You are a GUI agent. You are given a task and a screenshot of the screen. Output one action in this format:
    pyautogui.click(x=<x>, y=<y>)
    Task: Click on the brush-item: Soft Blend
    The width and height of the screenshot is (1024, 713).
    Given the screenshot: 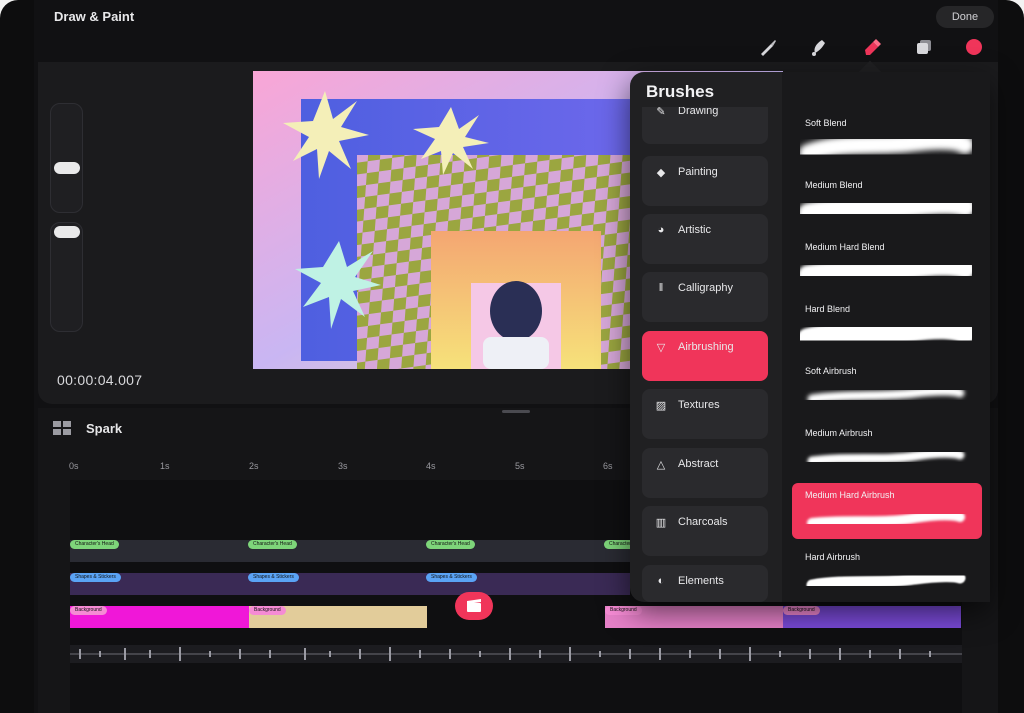 What is the action you would take?
    pyautogui.click(x=887, y=139)
    